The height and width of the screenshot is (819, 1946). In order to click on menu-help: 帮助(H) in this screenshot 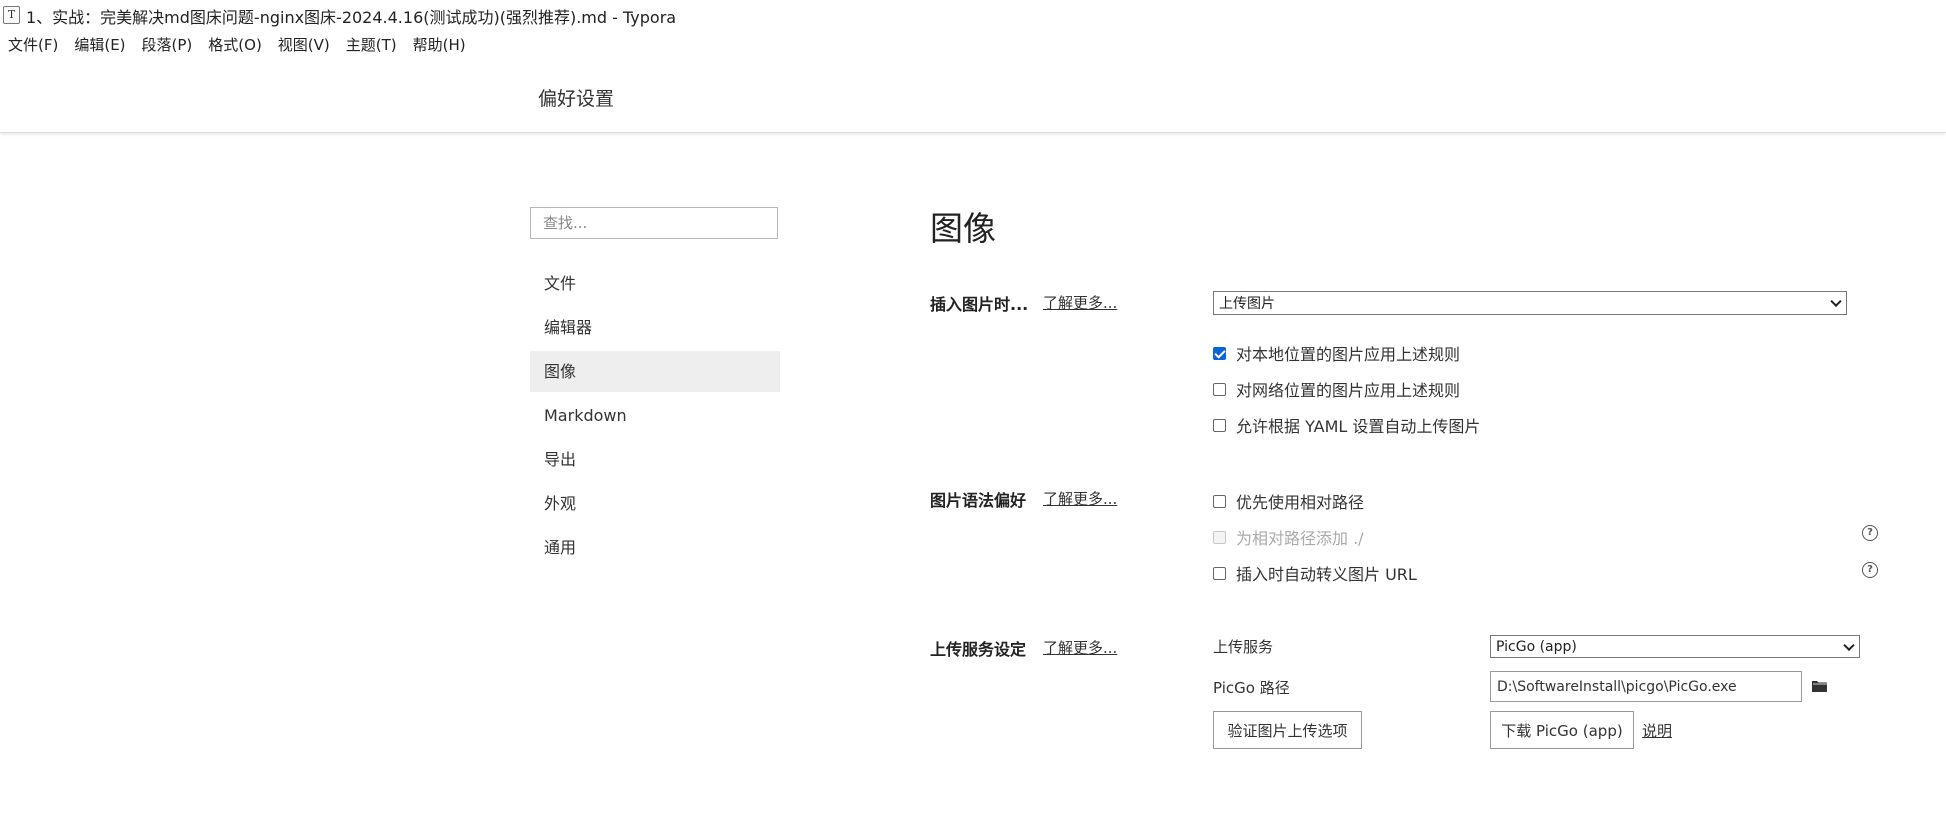, I will do `click(439, 47)`.